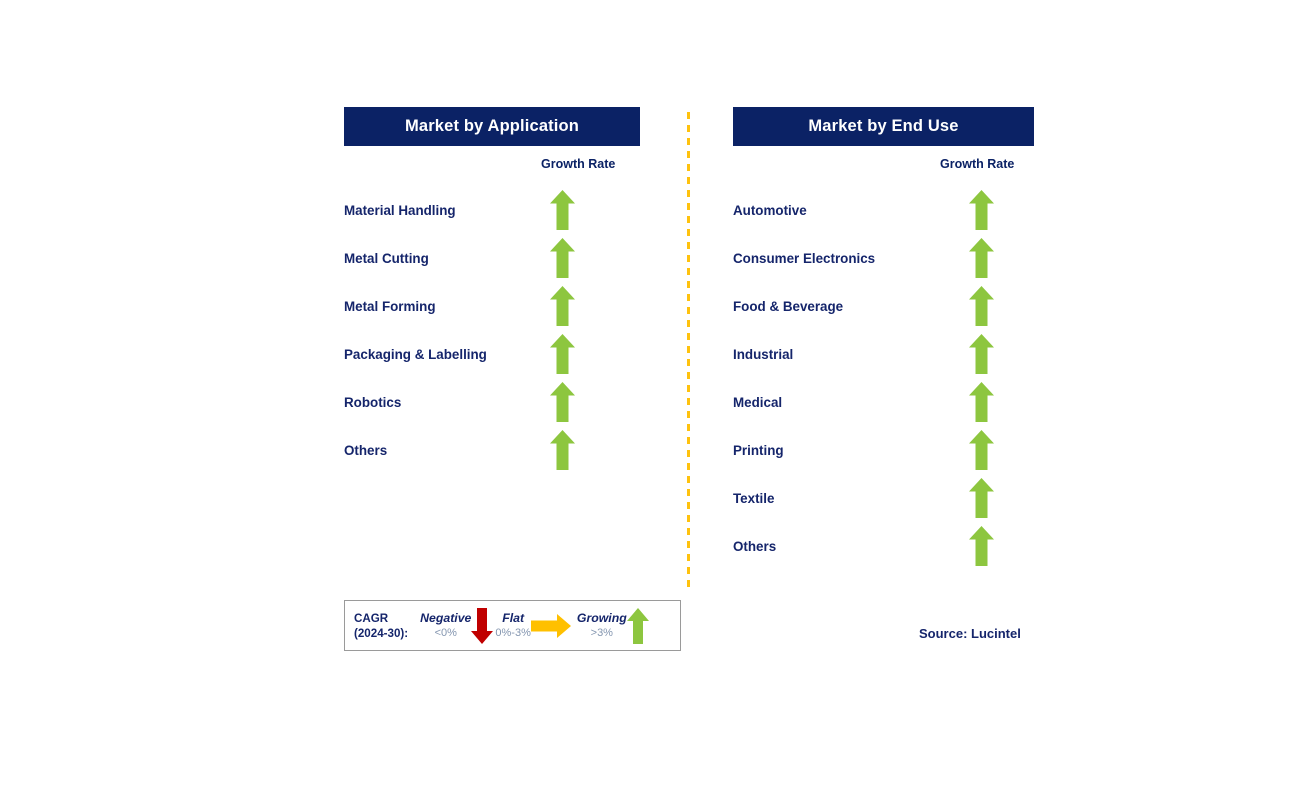 The height and width of the screenshot is (799, 1304). I want to click on source-note: Source: Lucintel, so click(970, 633).